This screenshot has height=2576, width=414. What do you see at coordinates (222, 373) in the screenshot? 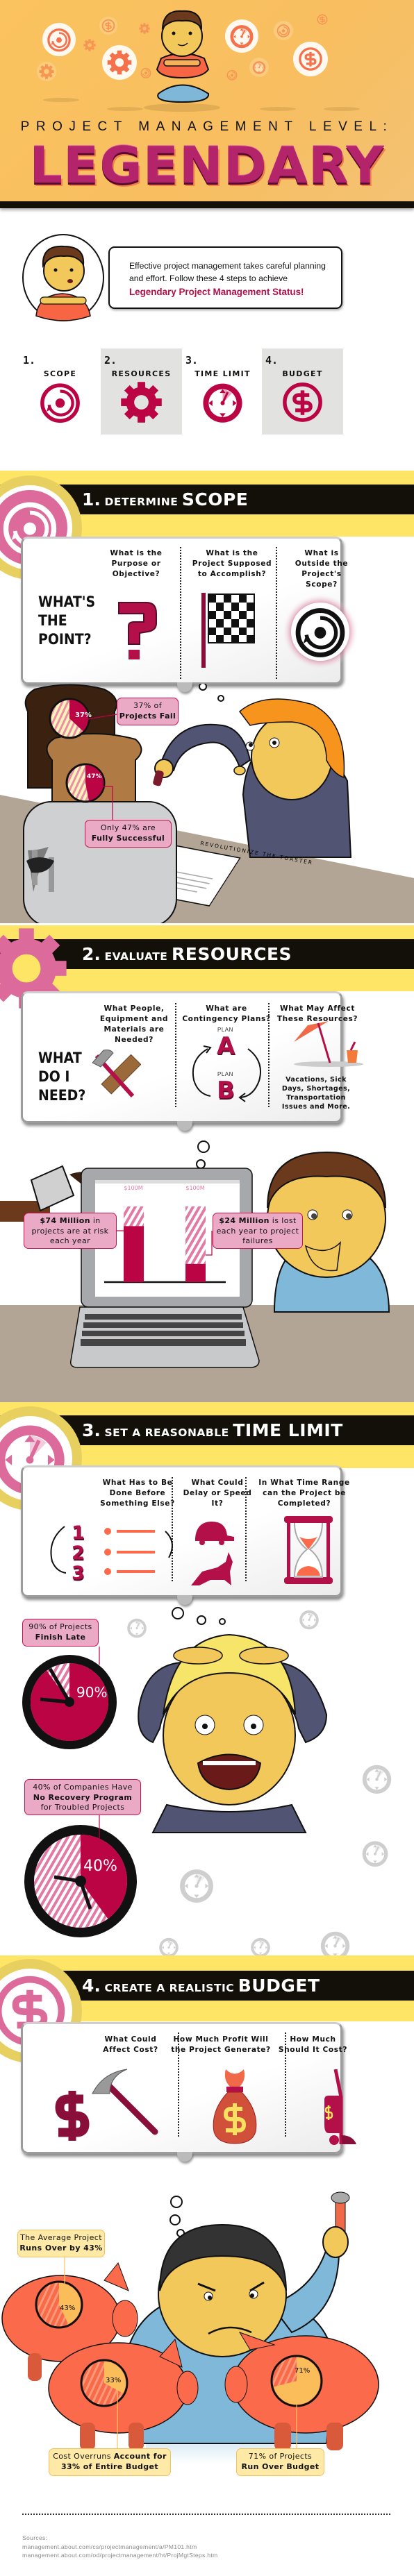
I see `step-label: TIME LIMIT` at bounding box center [222, 373].